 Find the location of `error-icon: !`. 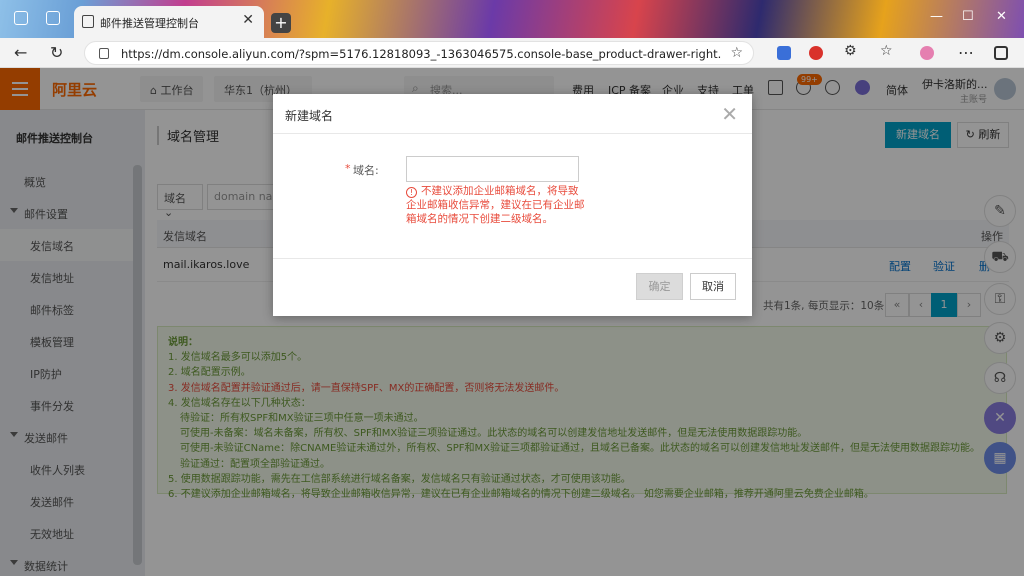

error-icon: ! is located at coordinates (411, 192).